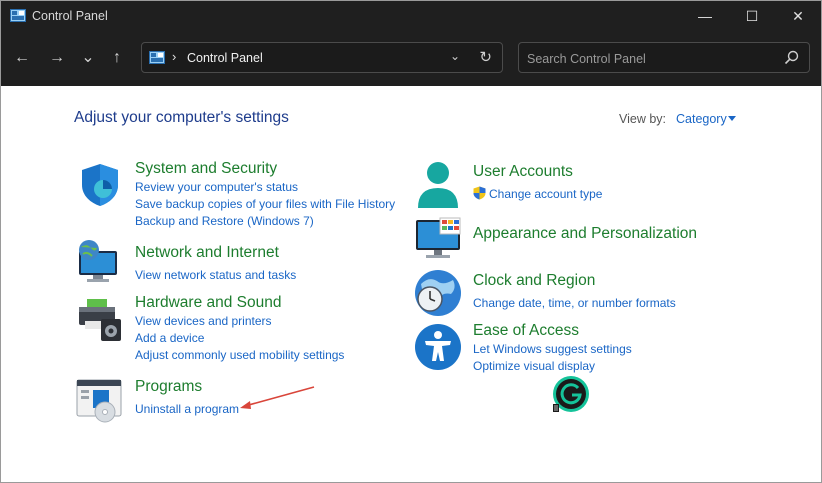 This screenshot has height=483, width=822. What do you see at coordinates (643, 119) in the screenshot?
I see `view-by-label: View by:` at bounding box center [643, 119].